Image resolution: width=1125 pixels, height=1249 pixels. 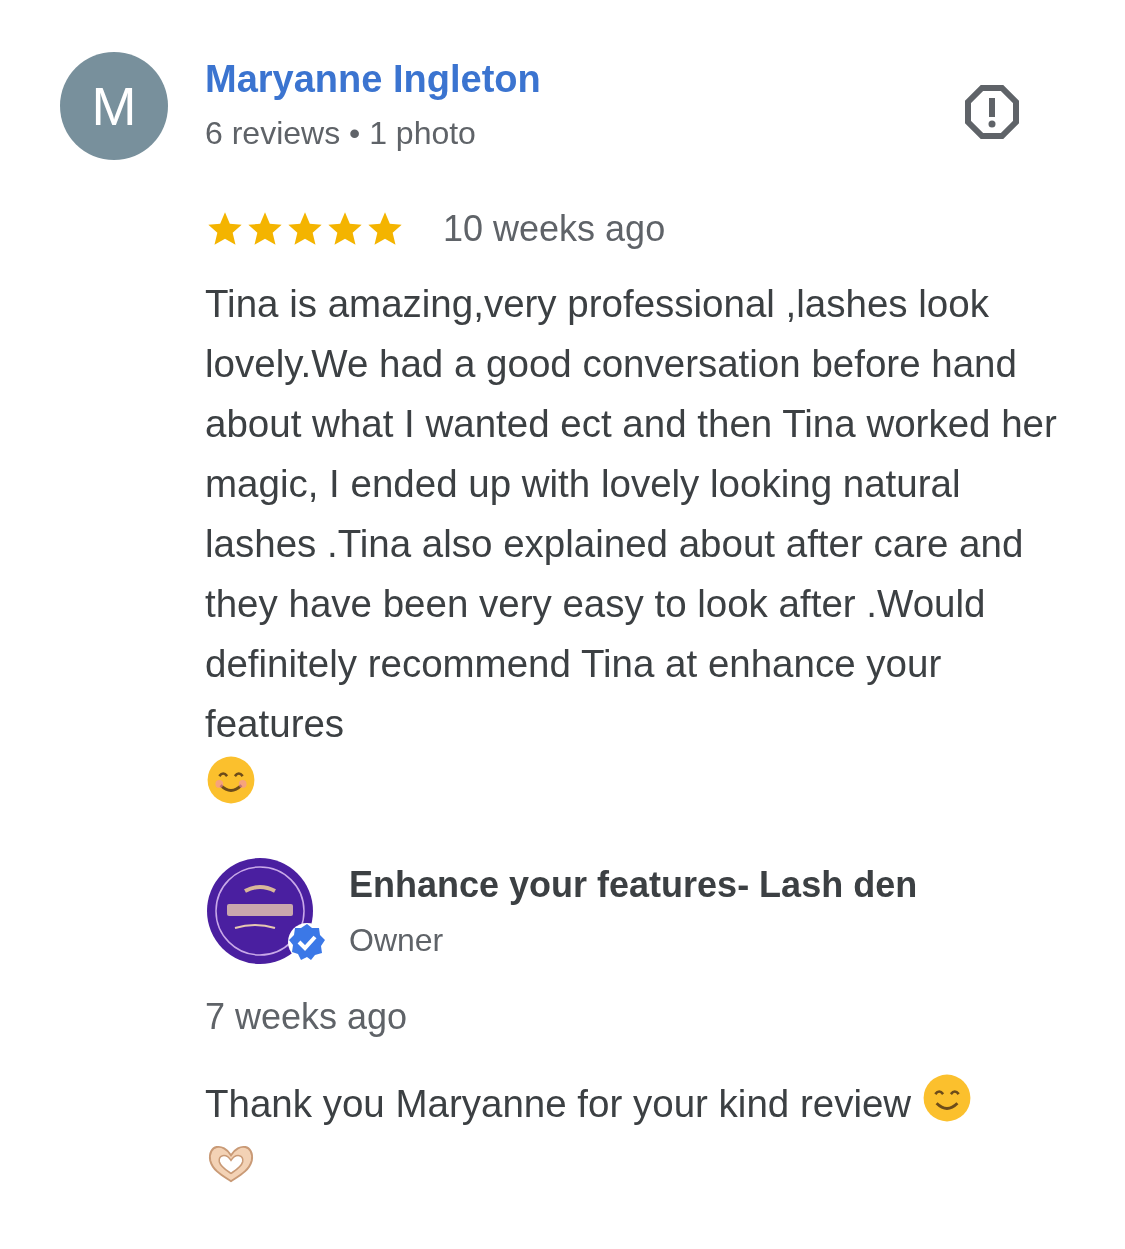 I want to click on smiley-icon, so click(x=231, y=780).